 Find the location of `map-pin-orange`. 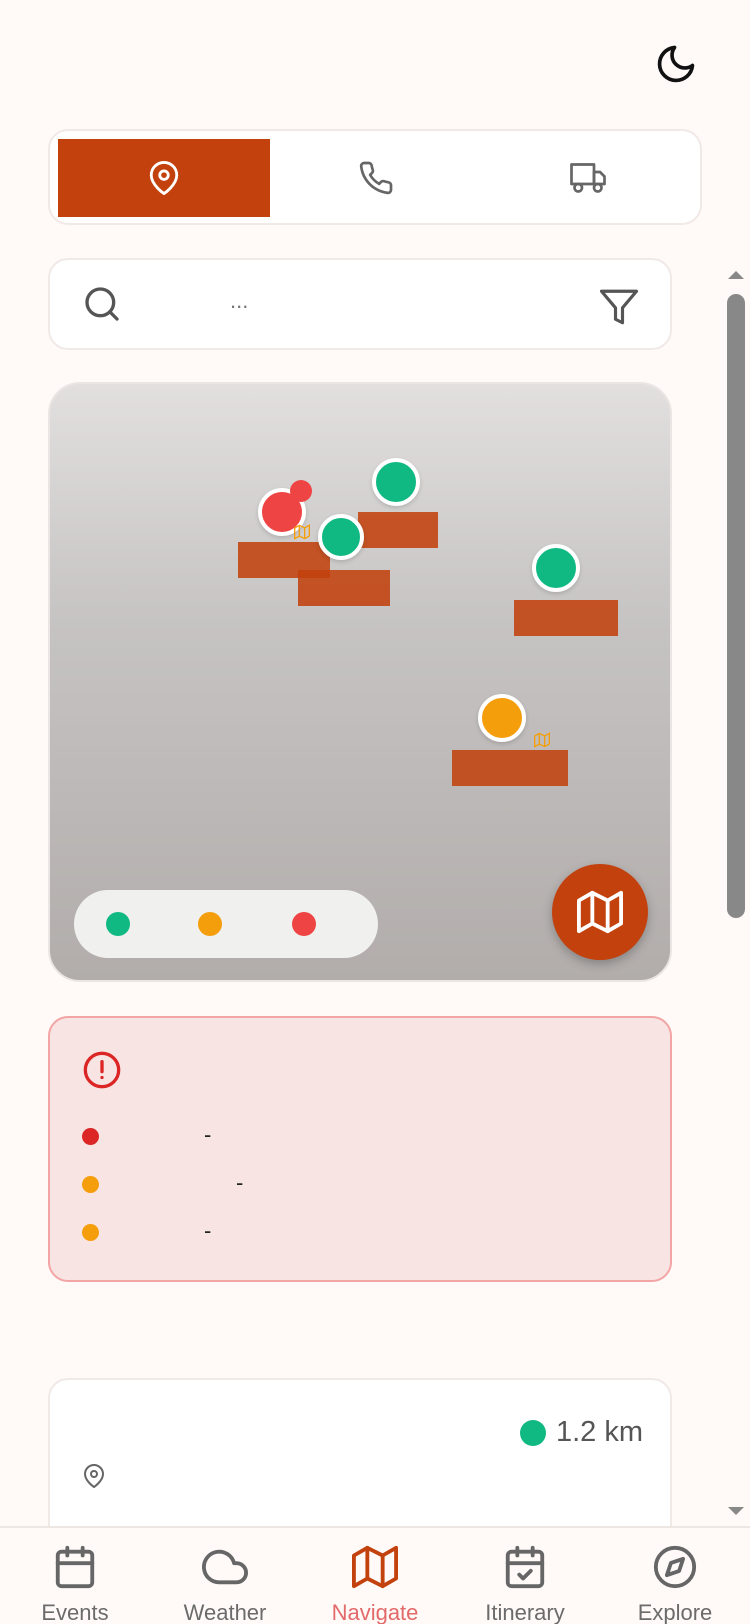

map-pin-orange is located at coordinates (502, 718).